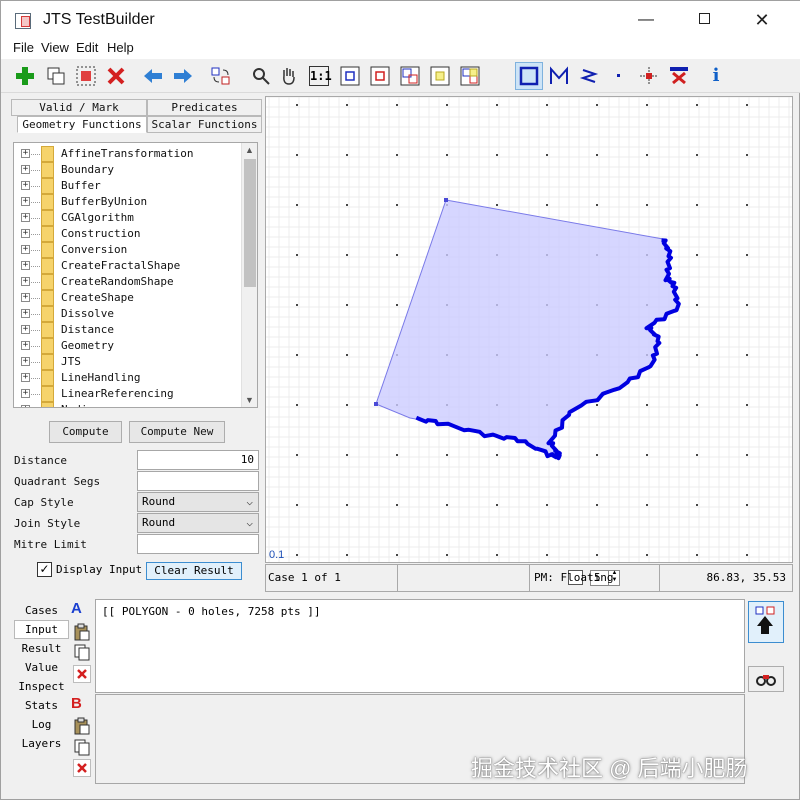 The width and height of the screenshot is (800, 800). What do you see at coordinates (41, 629) in the screenshot?
I see `tab-input: Input` at bounding box center [41, 629].